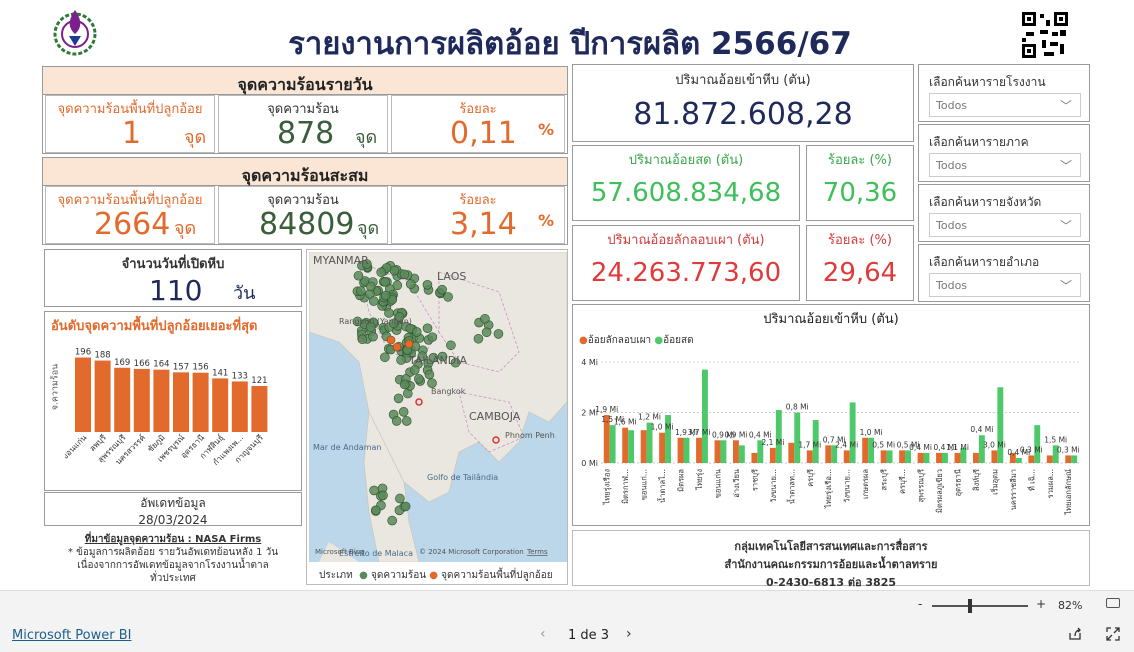 The image size is (1134, 652). Describe the element at coordinates (970, 606) in the screenshot. I see `zoom-slider-handle` at that location.